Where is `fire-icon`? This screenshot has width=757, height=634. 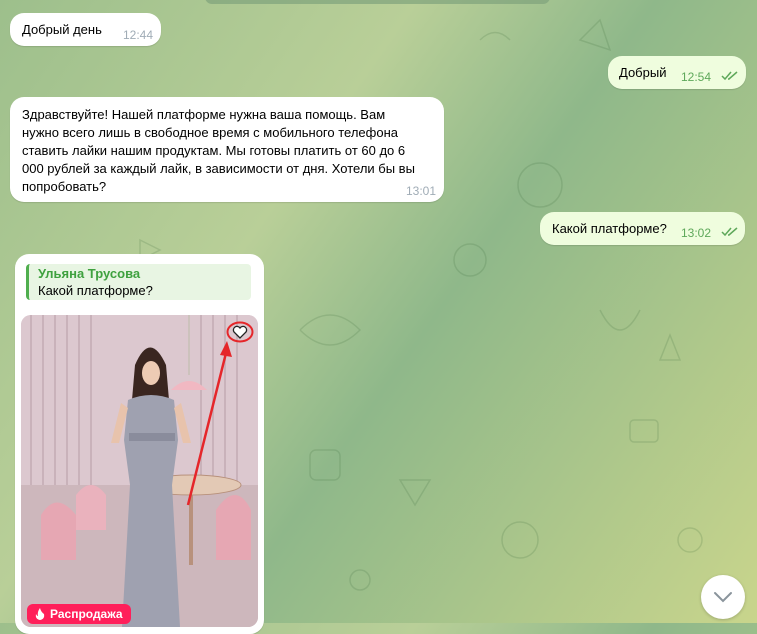
fire-icon is located at coordinates (40, 614).